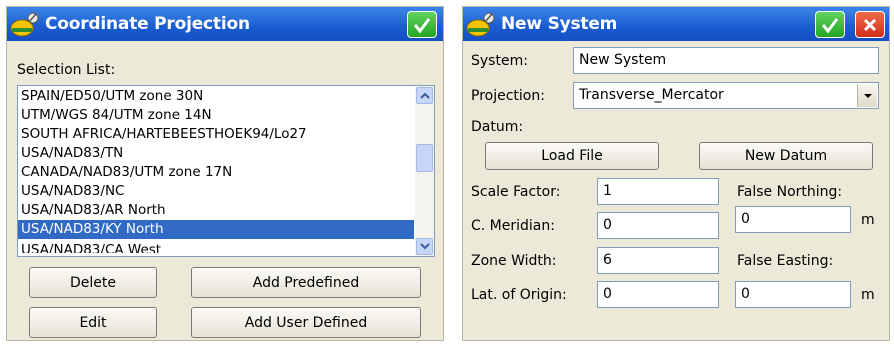 Image resolution: width=894 pixels, height=347 pixels. Describe the element at coordinates (519, 295) in the screenshot. I see `lat-of-origin-label: Lat. of Origin:` at that location.